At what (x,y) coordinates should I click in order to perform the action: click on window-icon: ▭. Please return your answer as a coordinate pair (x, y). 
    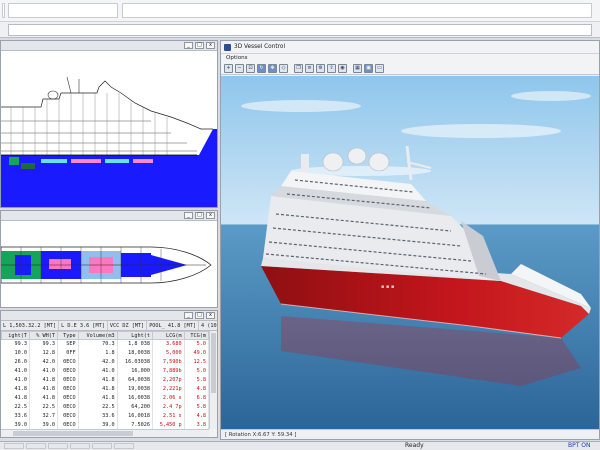
    Looking at the image, I should click on (379, 68).